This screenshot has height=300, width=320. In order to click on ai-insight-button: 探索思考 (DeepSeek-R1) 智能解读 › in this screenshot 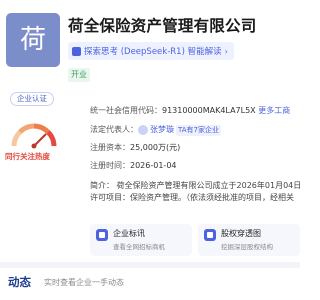, I will do `click(151, 51)`.